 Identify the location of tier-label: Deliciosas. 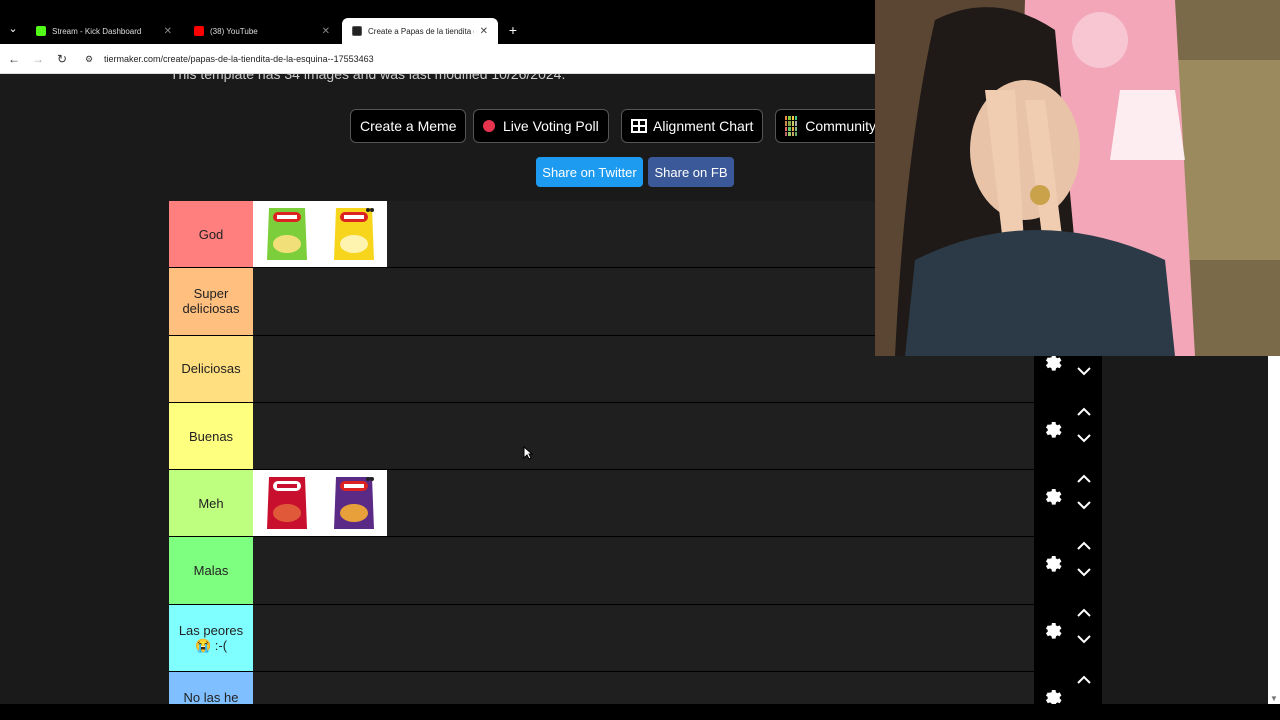
(211, 368).